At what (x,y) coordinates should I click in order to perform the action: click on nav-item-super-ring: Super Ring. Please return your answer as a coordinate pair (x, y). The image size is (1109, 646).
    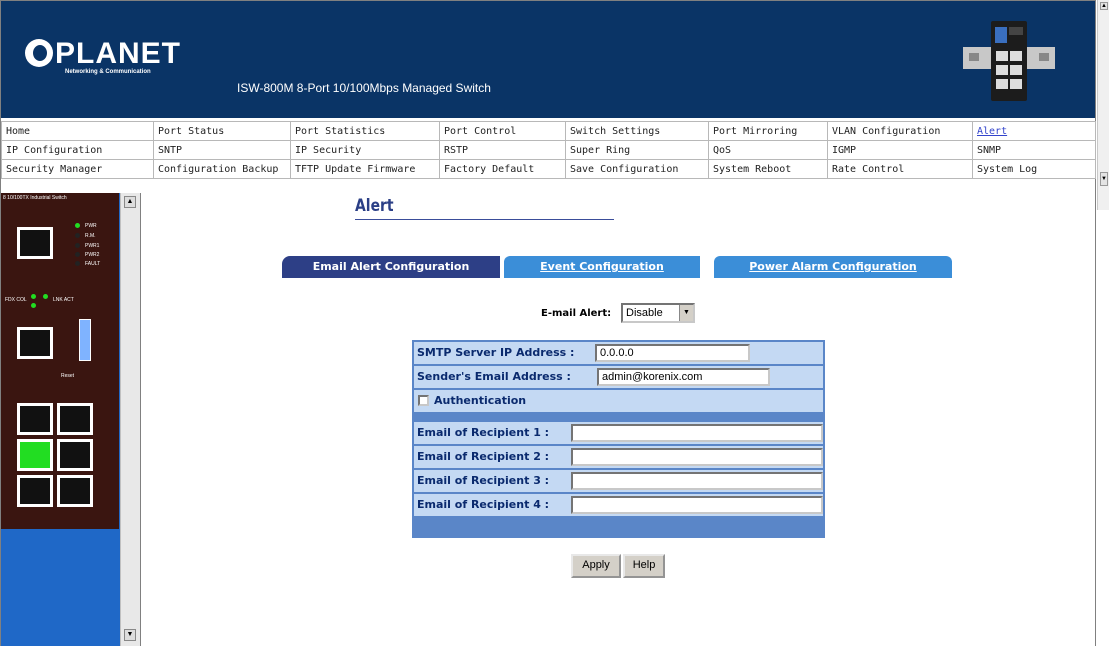
    Looking at the image, I should click on (637, 150).